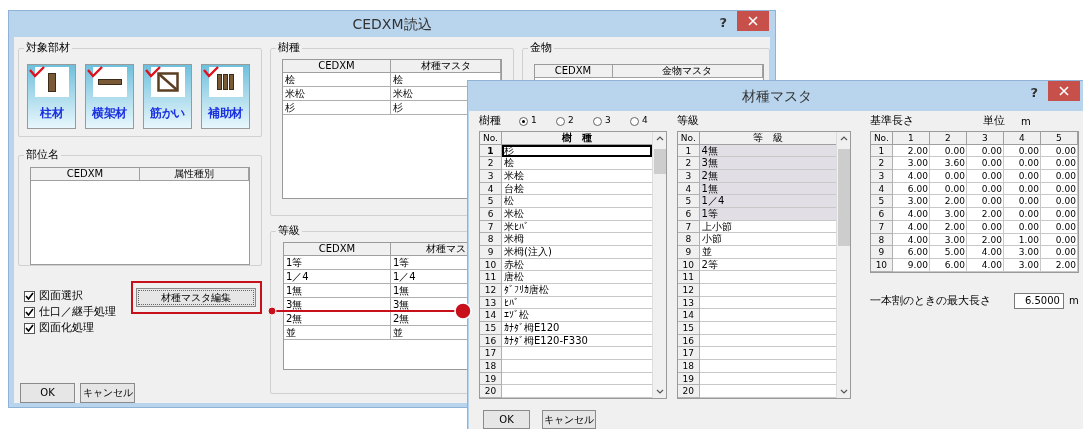 The width and height of the screenshot is (1083, 429). Describe the element at coordinates (225, 96) in the screenshot. I see `member-toggle: 補助材` at that location.